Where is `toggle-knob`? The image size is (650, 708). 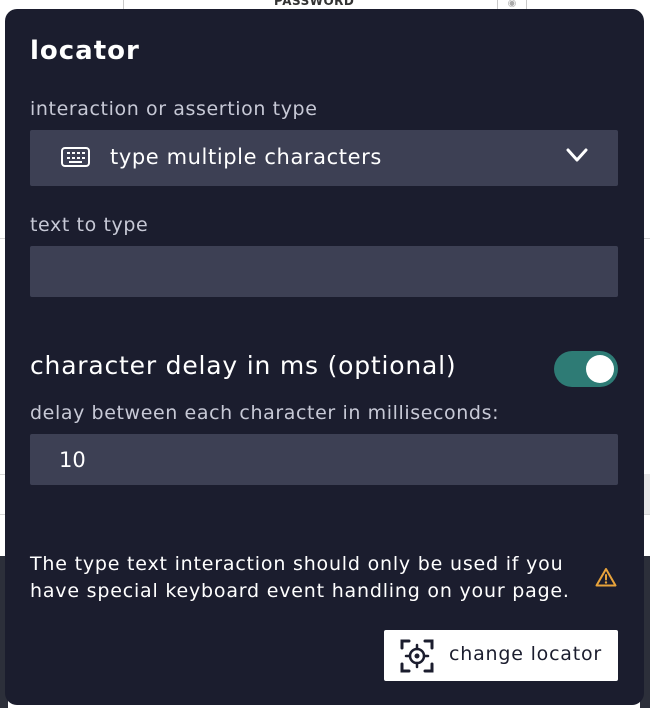 toggle-knob is located at coordinates (600, 369).